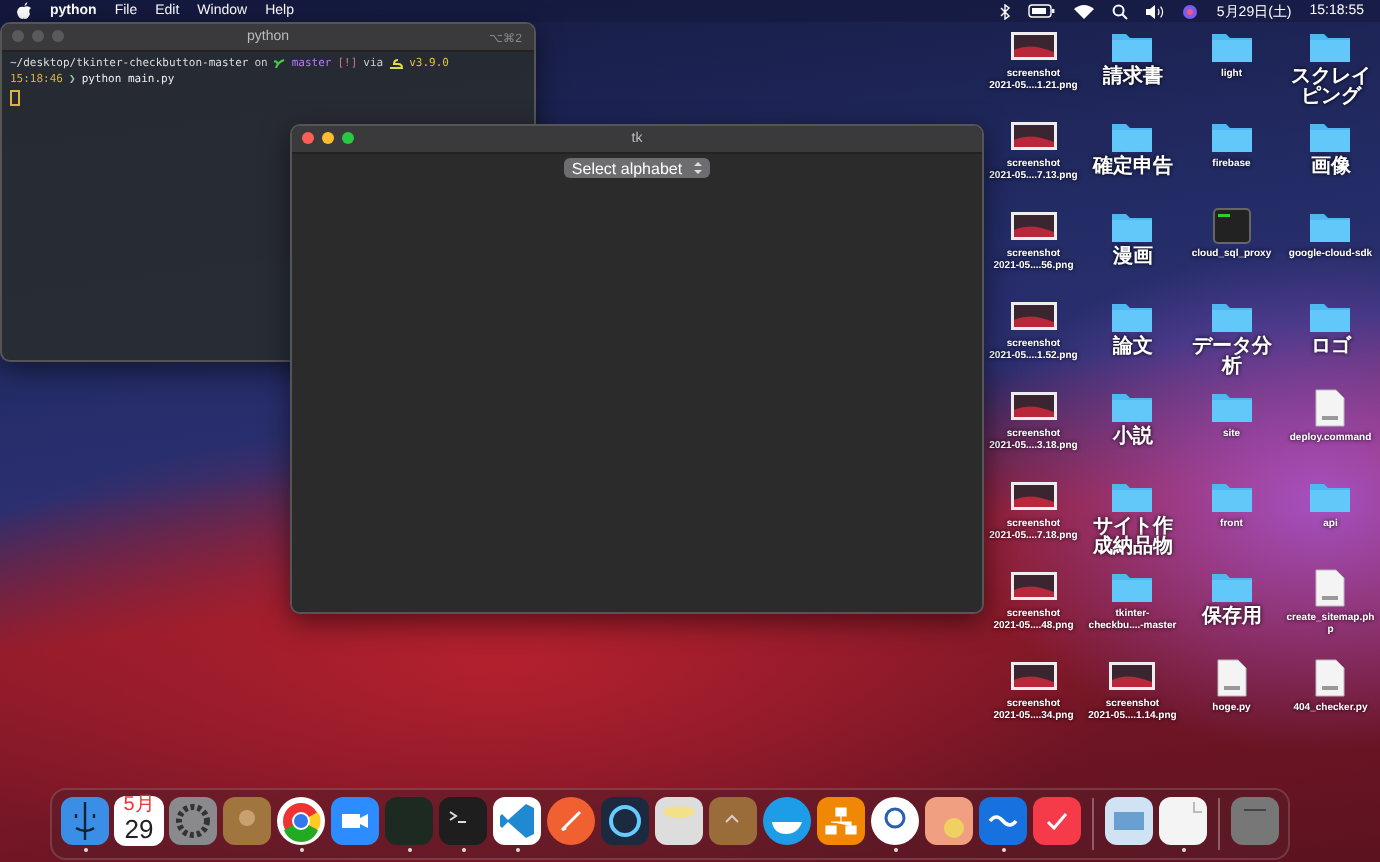 The image size is (1380, 862). What do you see at coordinates (1132, 78) in the screenshot?
I see `file-name: 請求書` at bounding box center [1132, 78].